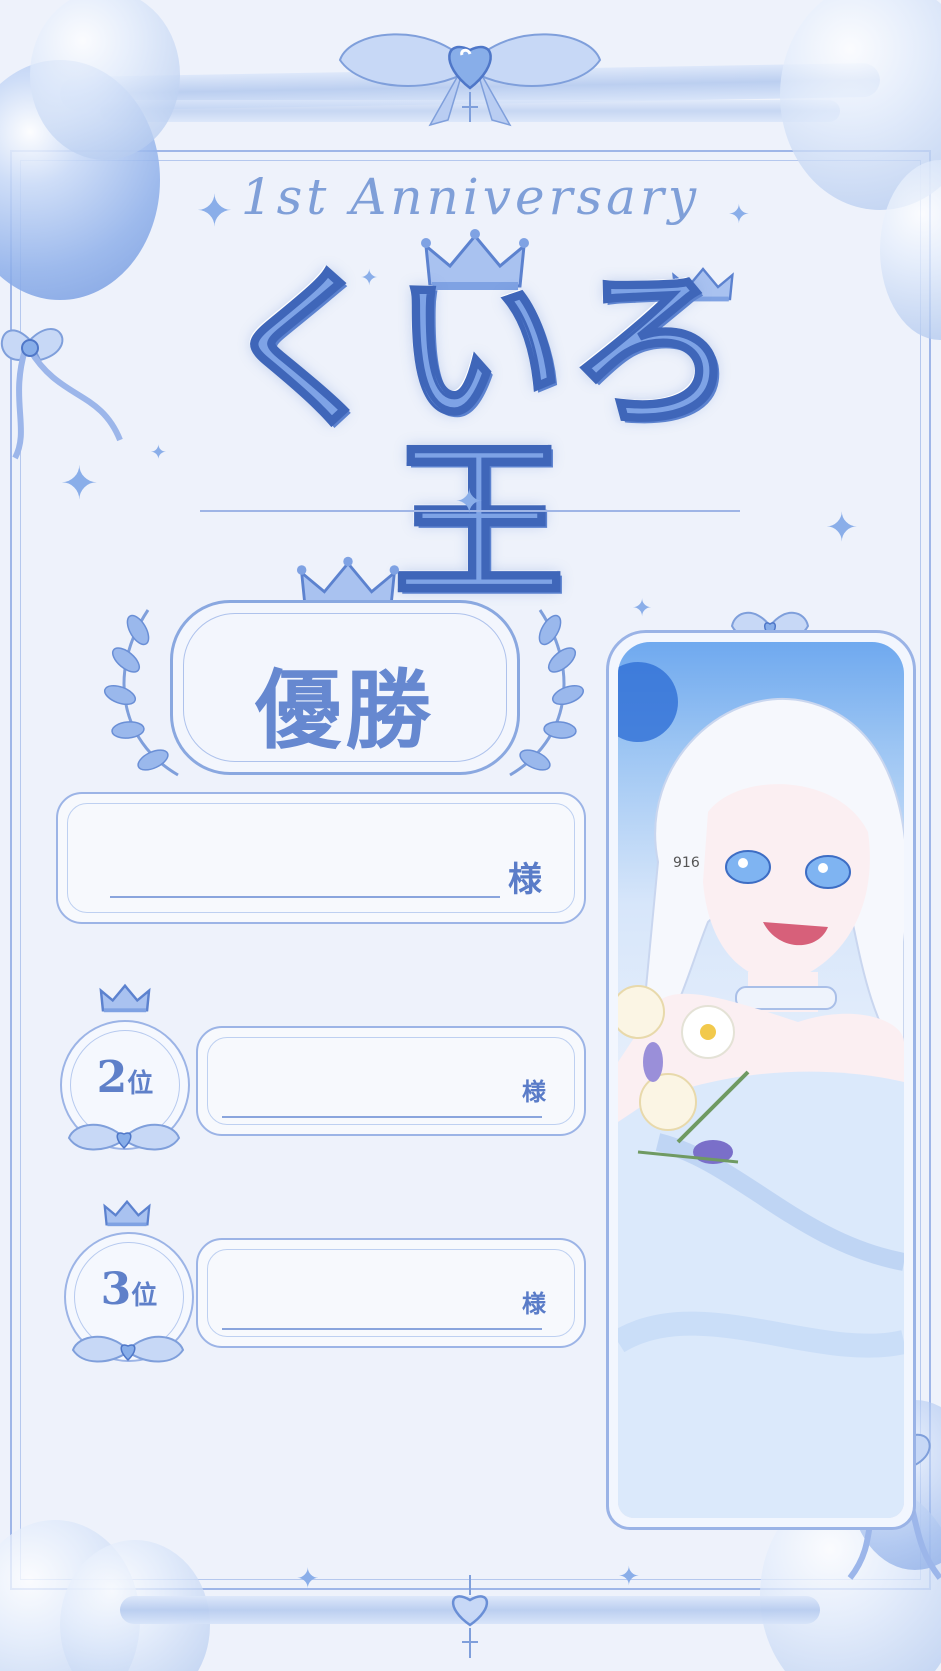 Image resolution: width=941 pixels, height=1671 pixels. I want to click on third-honorific: 様, so click(534, 1303).